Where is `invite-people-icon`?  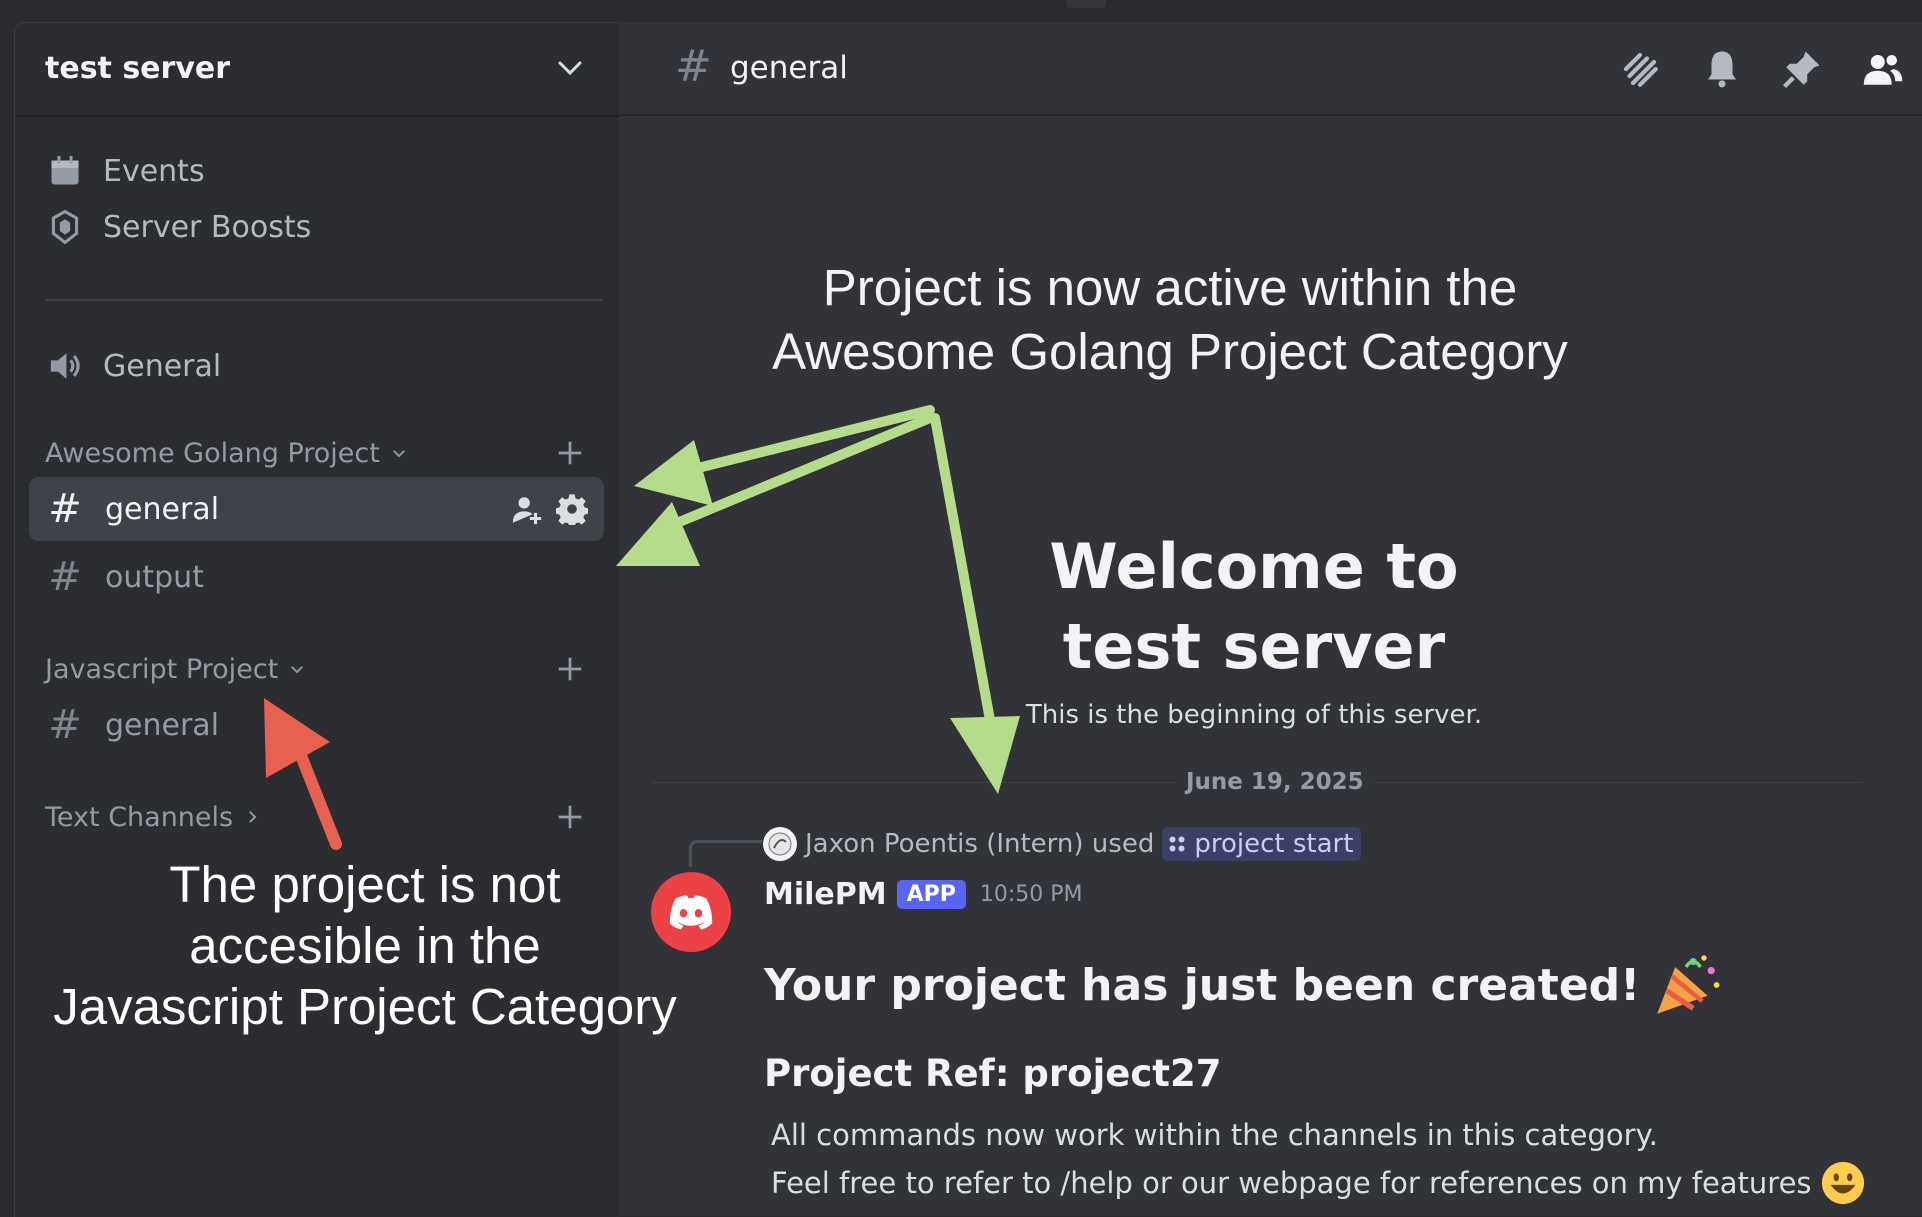
invite-people-icon is located at coordinates (527, 510).